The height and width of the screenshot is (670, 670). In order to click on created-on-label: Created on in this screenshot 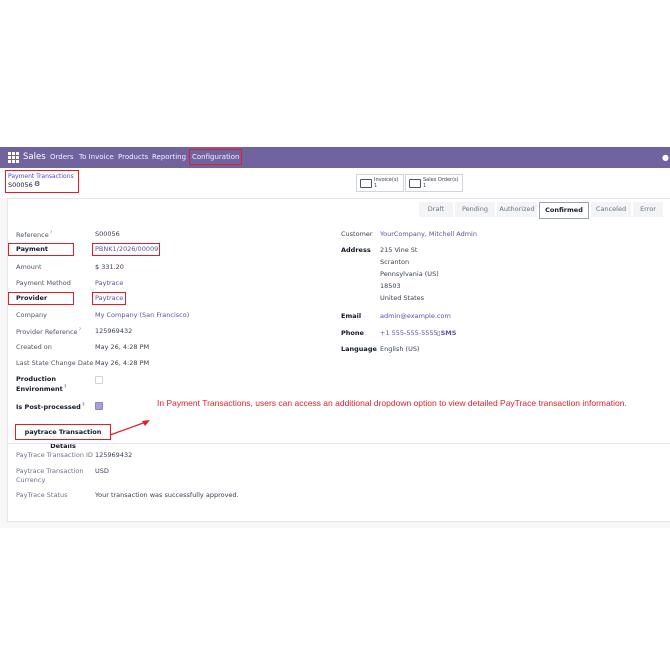, I will do `click(34, 347)`.